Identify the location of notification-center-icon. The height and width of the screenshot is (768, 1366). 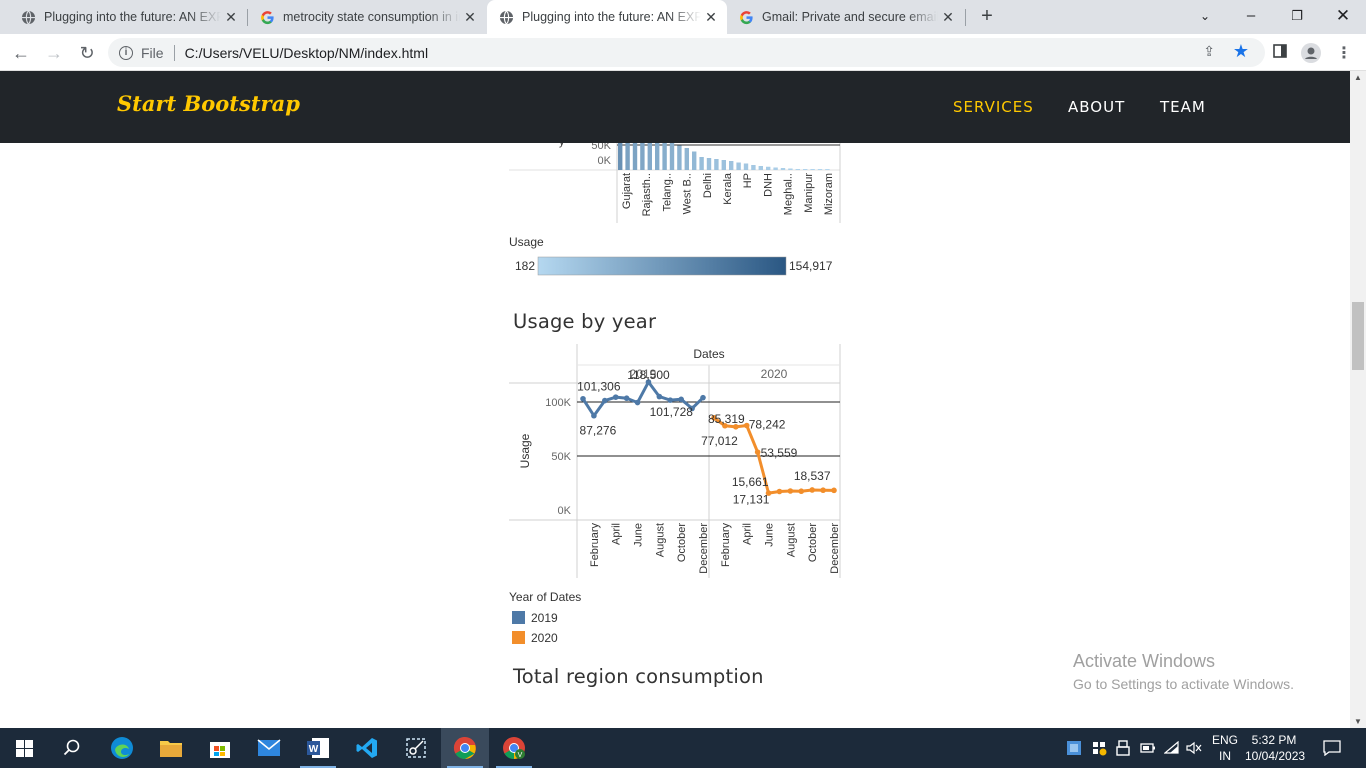
(1332, 748).